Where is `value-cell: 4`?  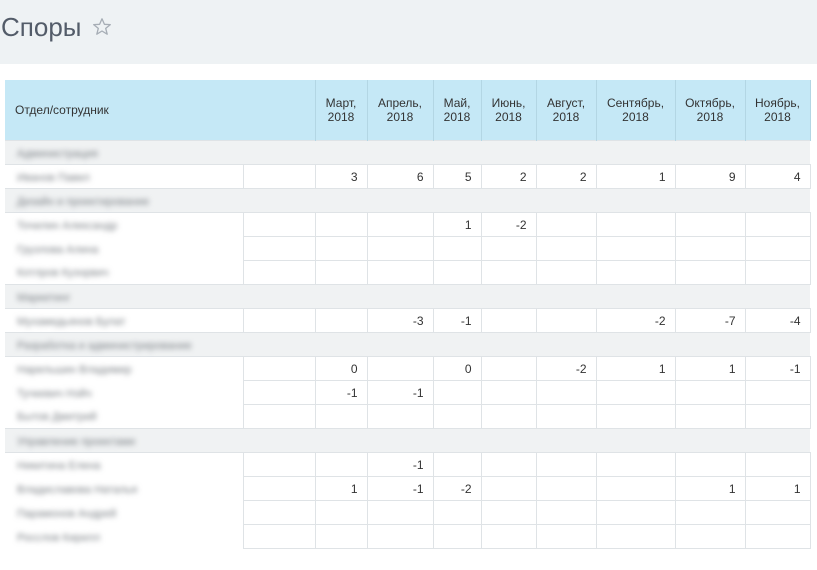
value-cell: 4 is located at coordinates (777, 176).